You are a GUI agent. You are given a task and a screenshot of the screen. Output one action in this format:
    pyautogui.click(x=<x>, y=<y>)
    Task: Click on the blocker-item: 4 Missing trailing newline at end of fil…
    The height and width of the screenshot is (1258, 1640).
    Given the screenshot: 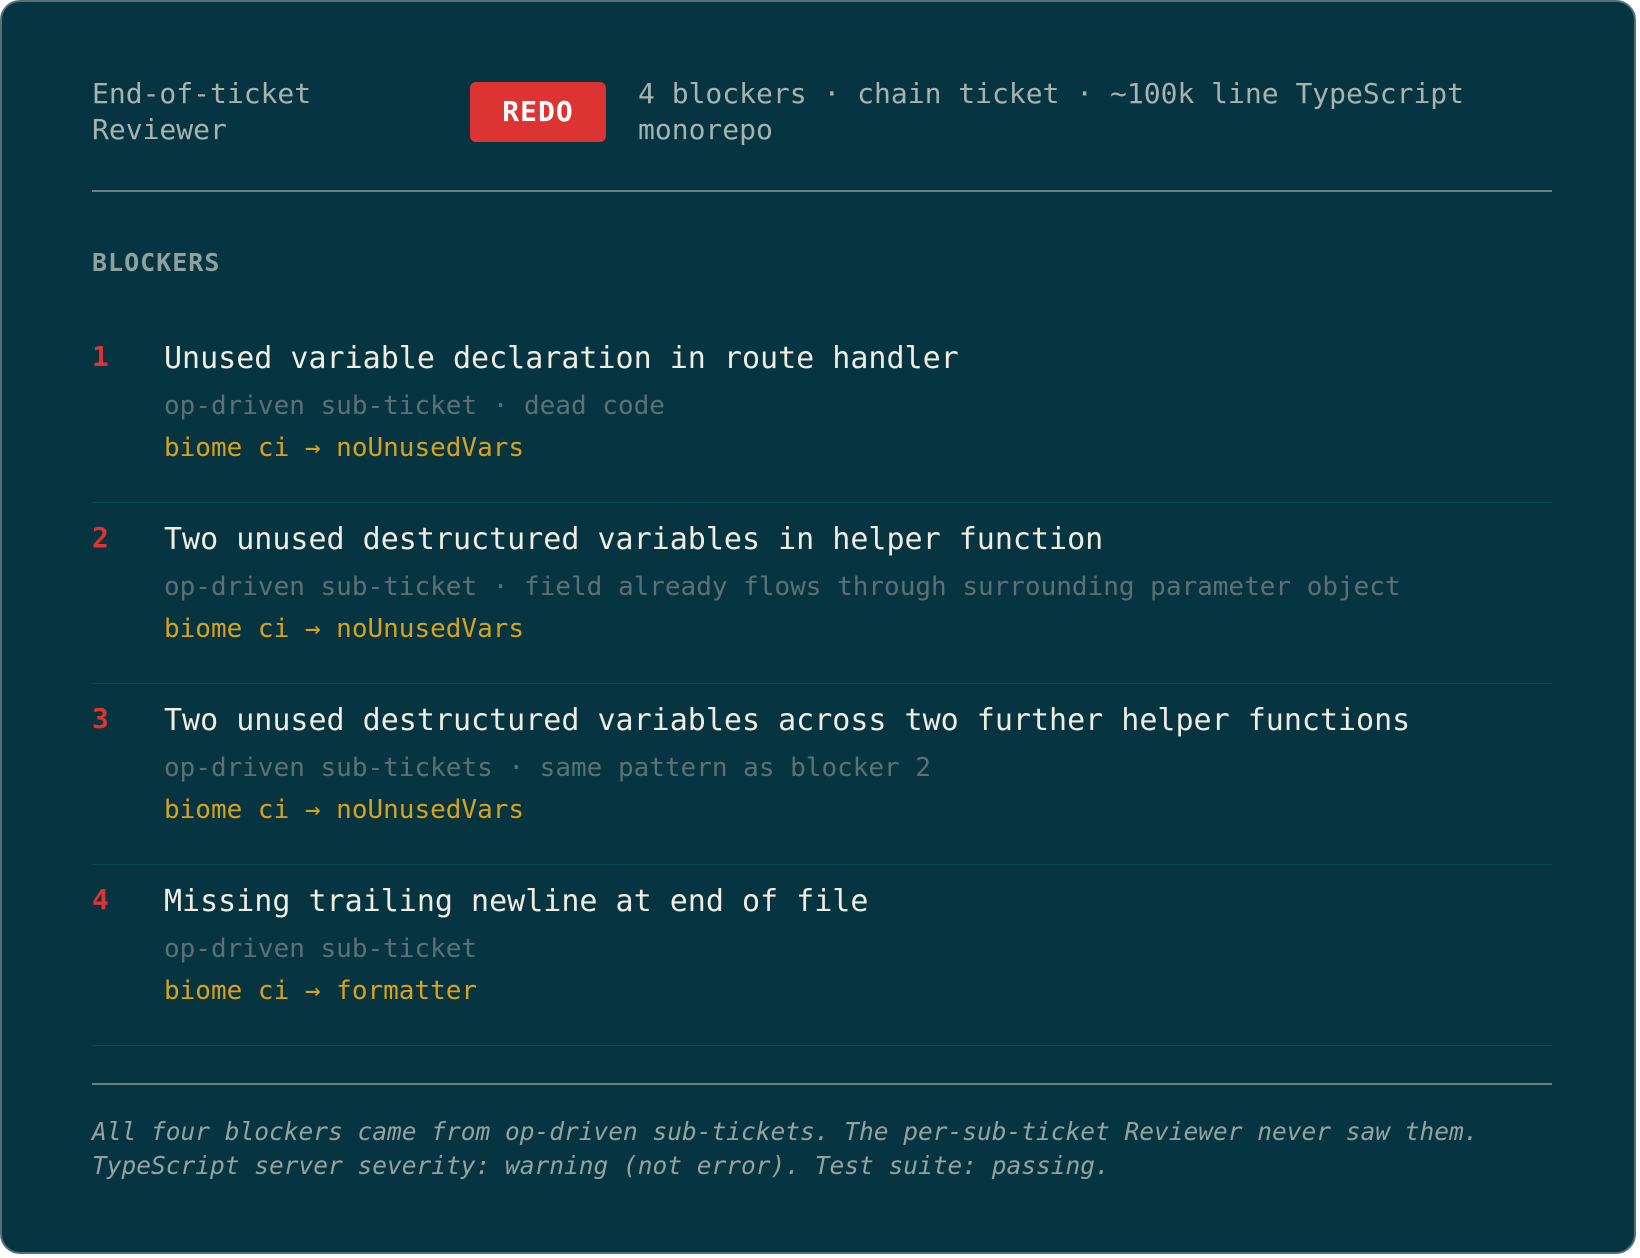 What is the action you would take?
    pyautogui.click(x=822, y=955)
    